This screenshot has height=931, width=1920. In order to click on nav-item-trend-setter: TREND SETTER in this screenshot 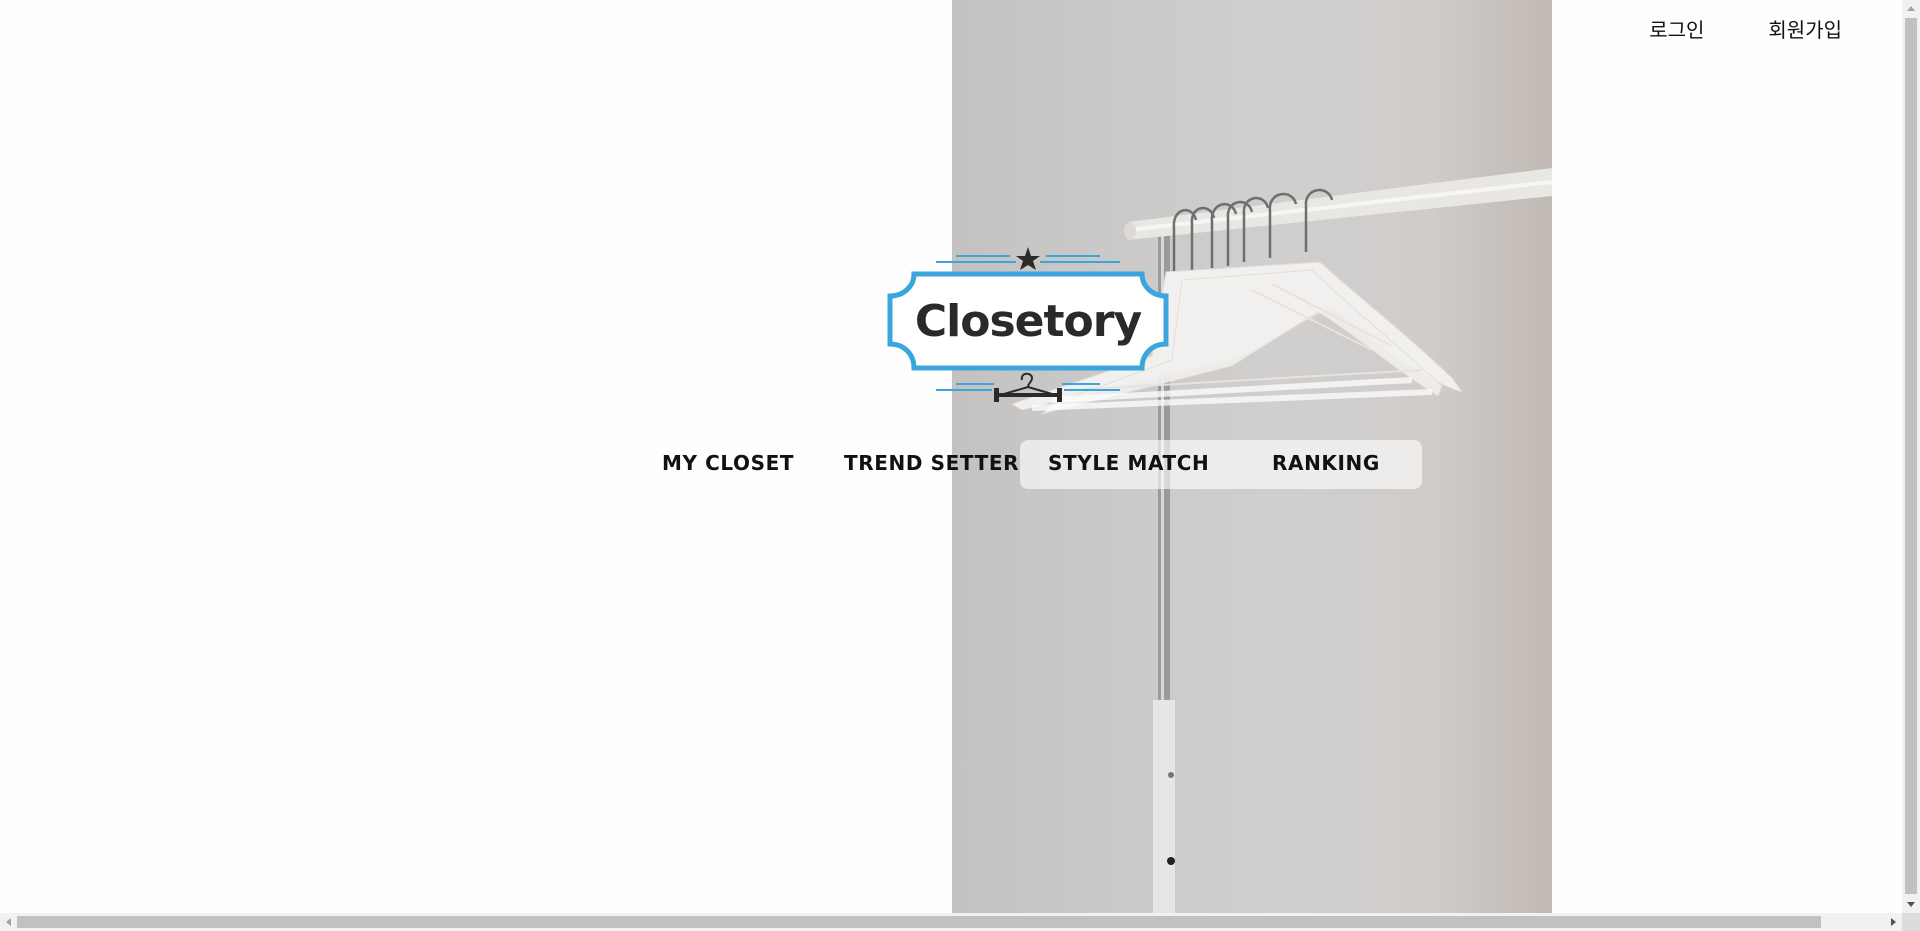, I will do `click(931, 463)`.